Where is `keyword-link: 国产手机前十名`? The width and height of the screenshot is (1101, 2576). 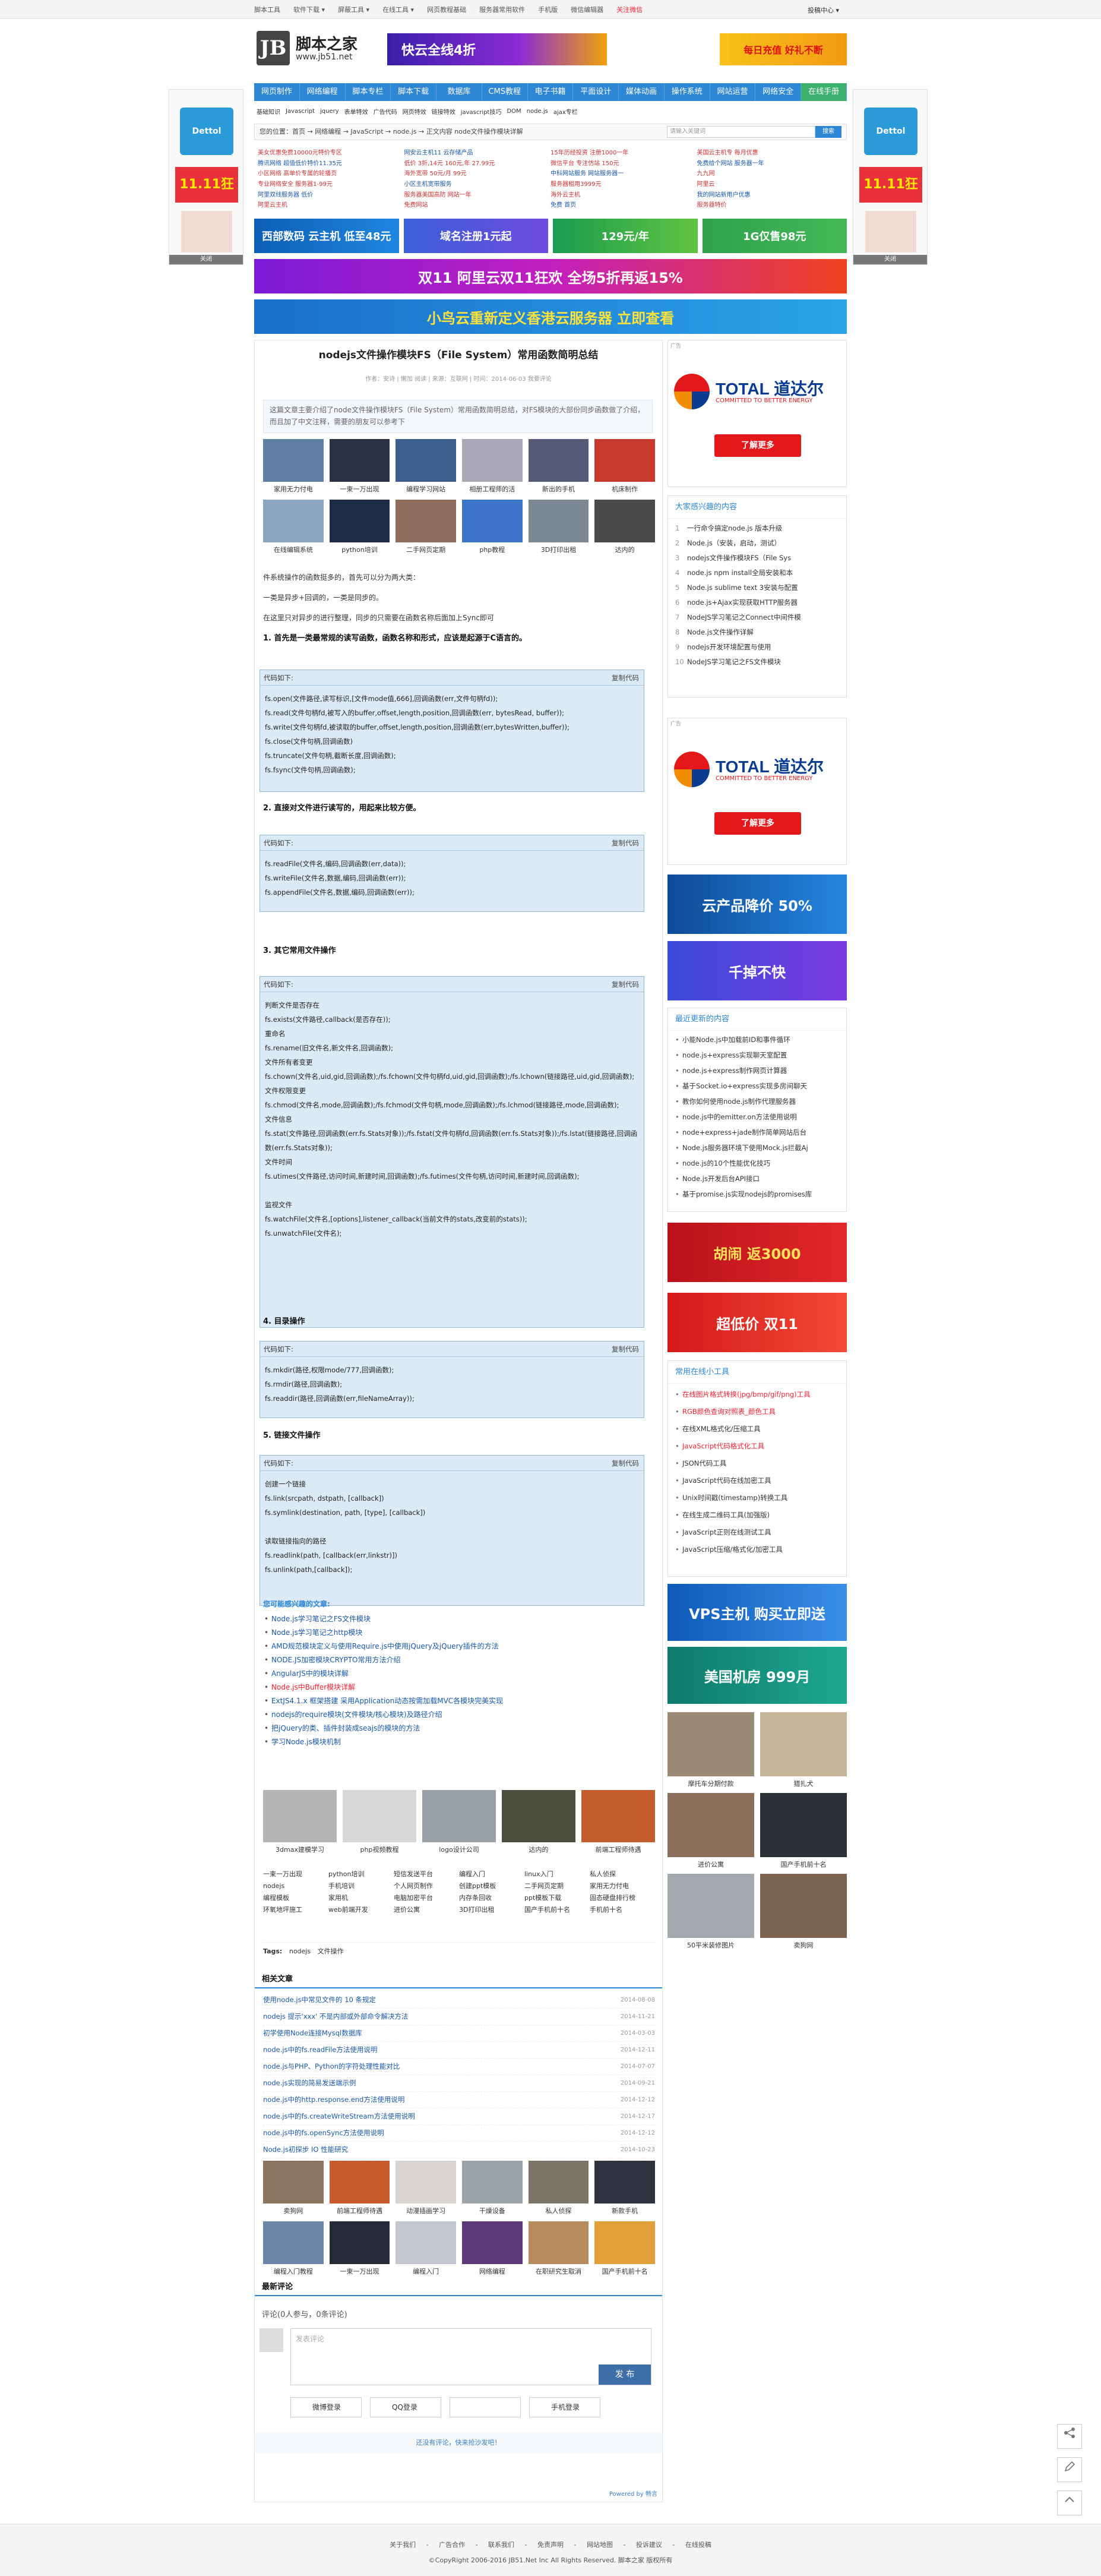 keyword-link: 国产手机前十名 is located at coordinates (557, 1910).